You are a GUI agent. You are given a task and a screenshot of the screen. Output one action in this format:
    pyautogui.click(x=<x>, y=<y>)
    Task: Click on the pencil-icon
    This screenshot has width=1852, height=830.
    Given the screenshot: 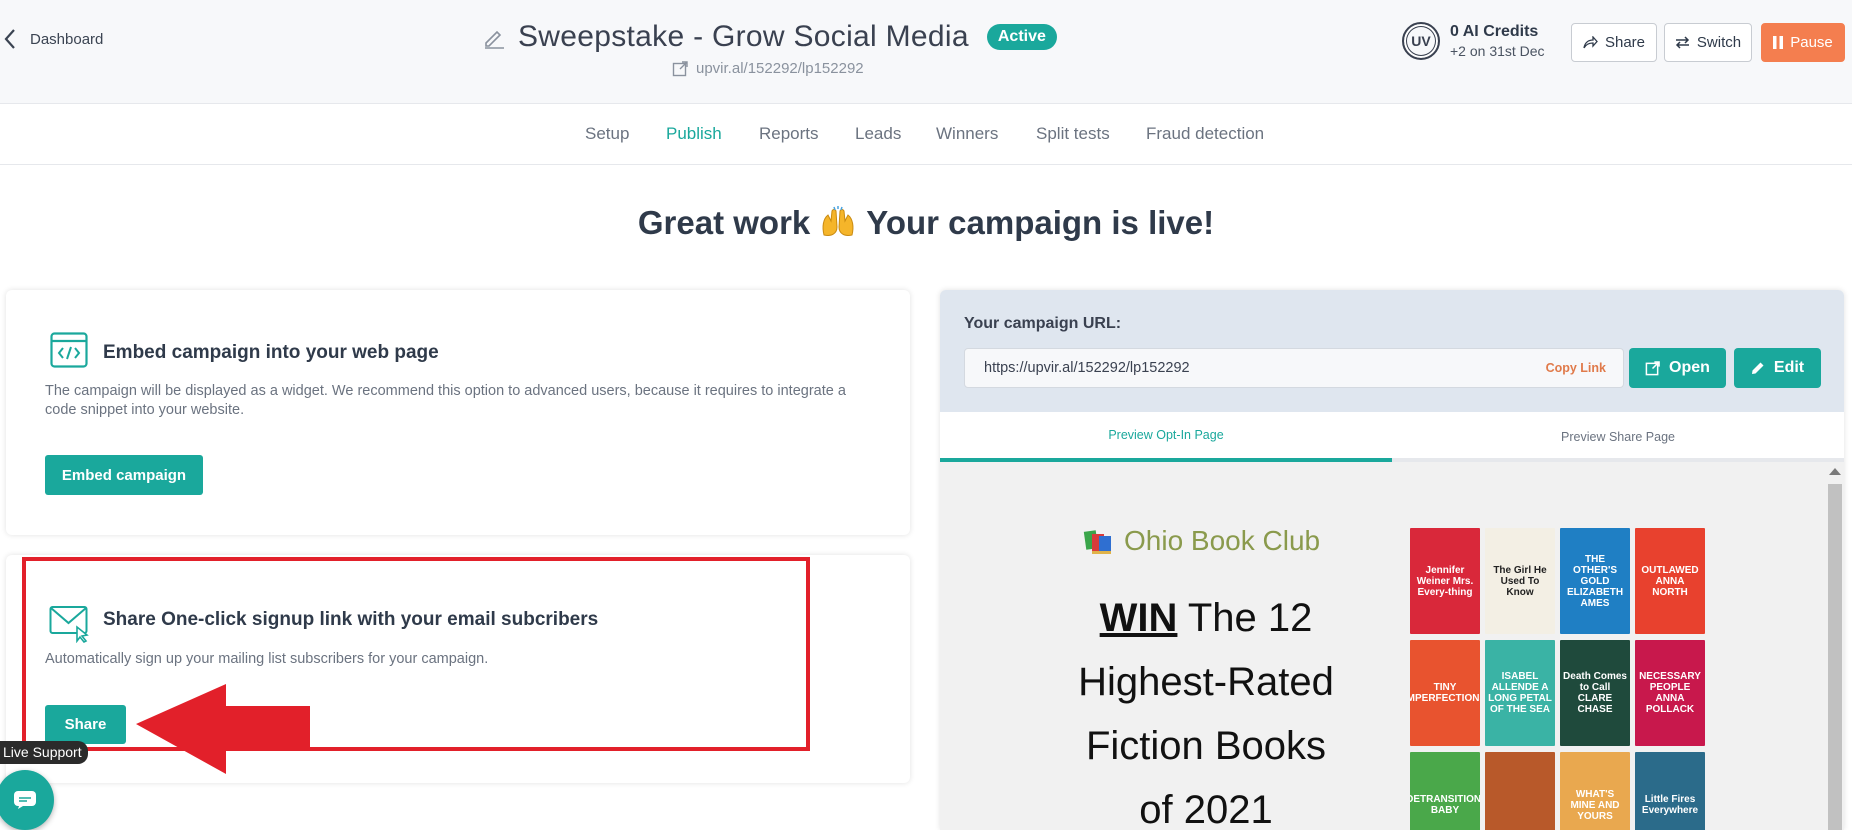 What is the action you would take?
    pyautogui.click(x=1757, y=368)
    